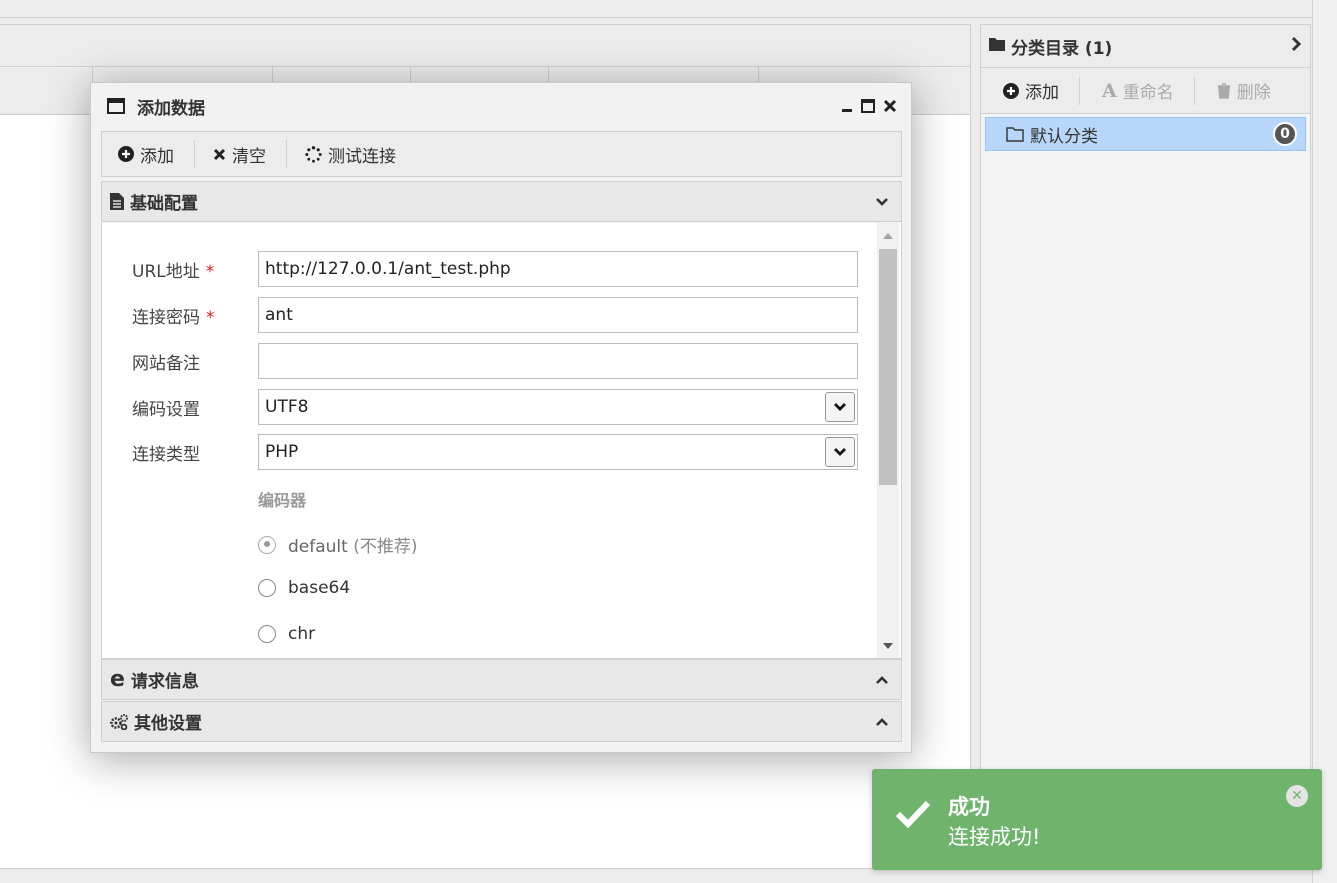  Describe the element at coordinates (1145, 46) in the screenshot. I see `category-header: 分类目录 (1)` at that location.